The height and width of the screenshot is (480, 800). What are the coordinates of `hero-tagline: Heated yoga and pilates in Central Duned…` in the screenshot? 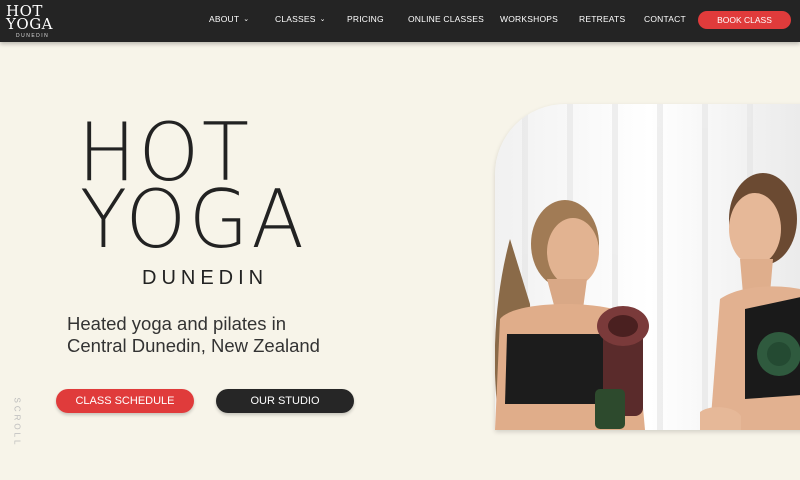 It's located at (217, 335).